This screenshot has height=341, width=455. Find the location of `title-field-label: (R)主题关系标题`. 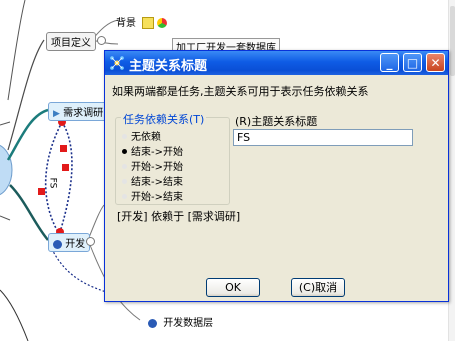

title-field-label: (R)主题关系标题 is located at coordinates (276, 121).